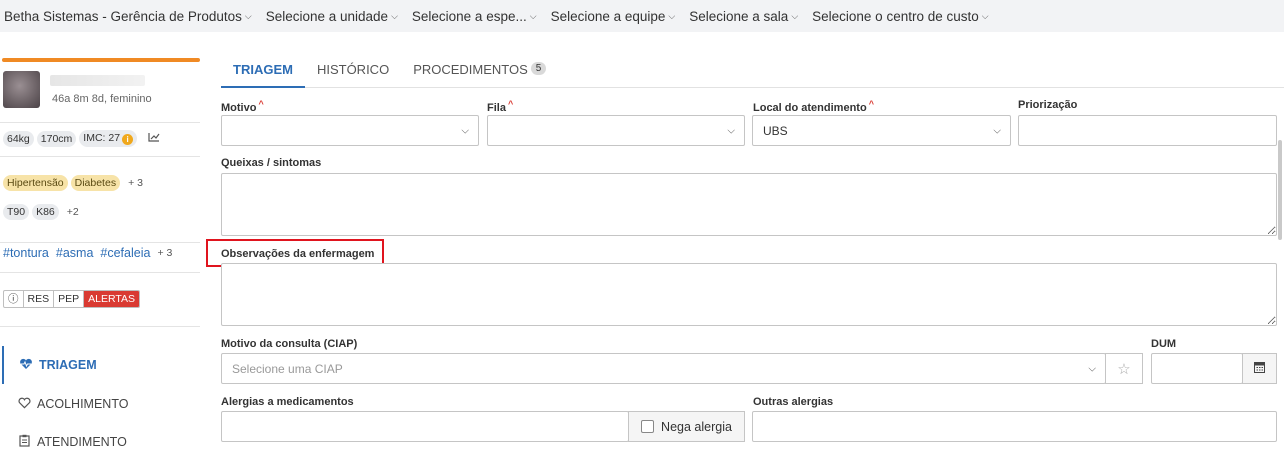 The height and width of the screenshot is (456, 1284). What do you see at coordinates (21, 89) in the screenshot?
I see `avatar` at bounding box center [21, 89].